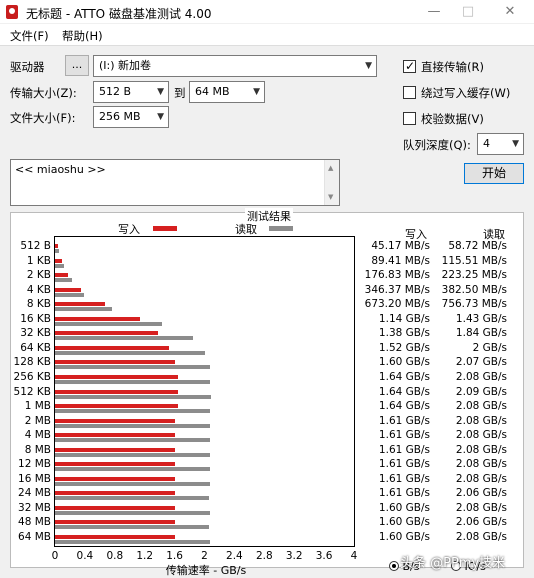 The width and height of the screenshot is (534, 578). Describe the element at coordinates (510, 12) in the screenshot. I see `close-button: ✕` at that location.